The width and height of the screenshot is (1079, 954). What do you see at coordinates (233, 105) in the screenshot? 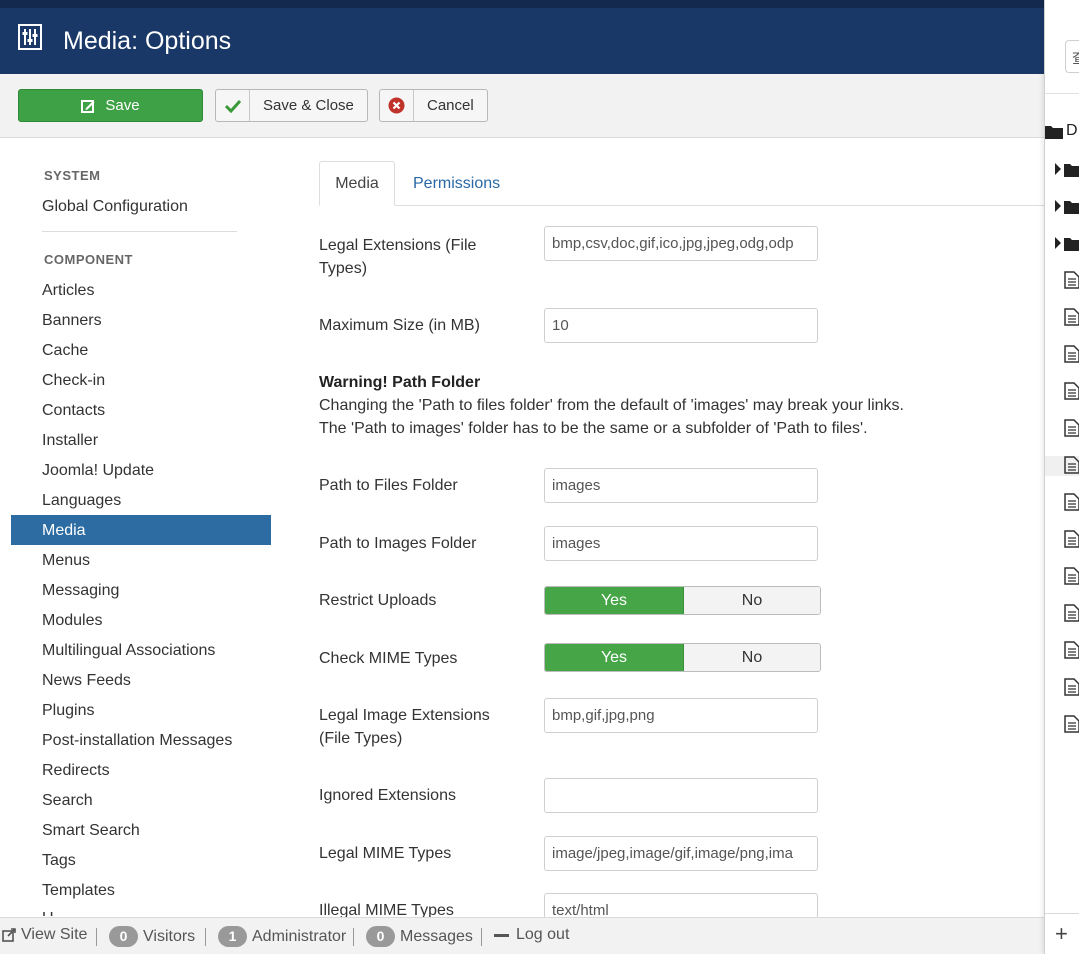
I see `check-icon` at bounding box center [233, 105].